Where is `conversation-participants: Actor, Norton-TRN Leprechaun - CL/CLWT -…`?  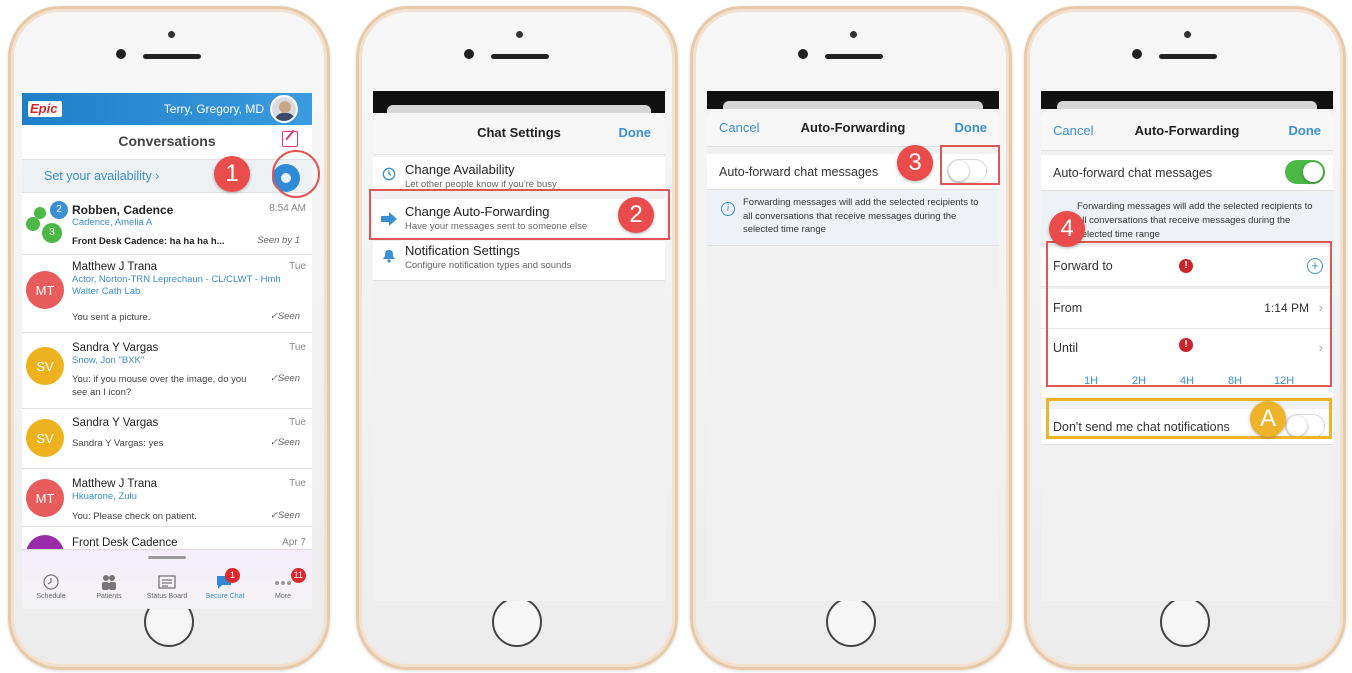 conversation-participants: Actor, Norton-TRN Leprechaun - CL/CLWT -… is located at coordinates (176, 285).